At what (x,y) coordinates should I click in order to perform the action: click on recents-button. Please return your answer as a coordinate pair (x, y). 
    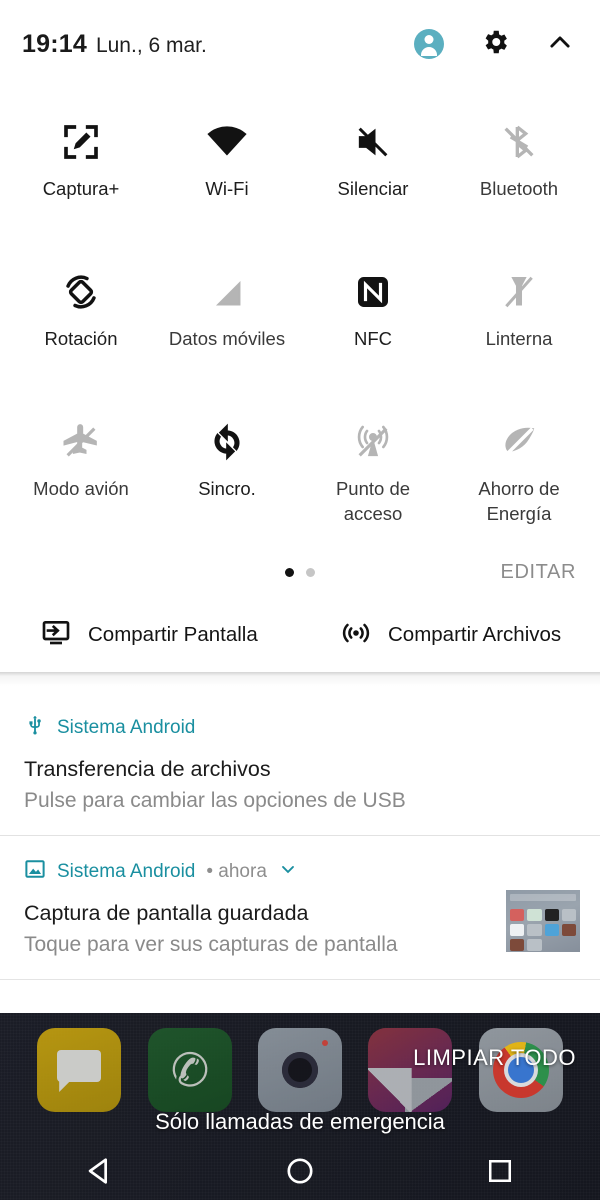
    Looking at the image, I should click on (500, 1171).